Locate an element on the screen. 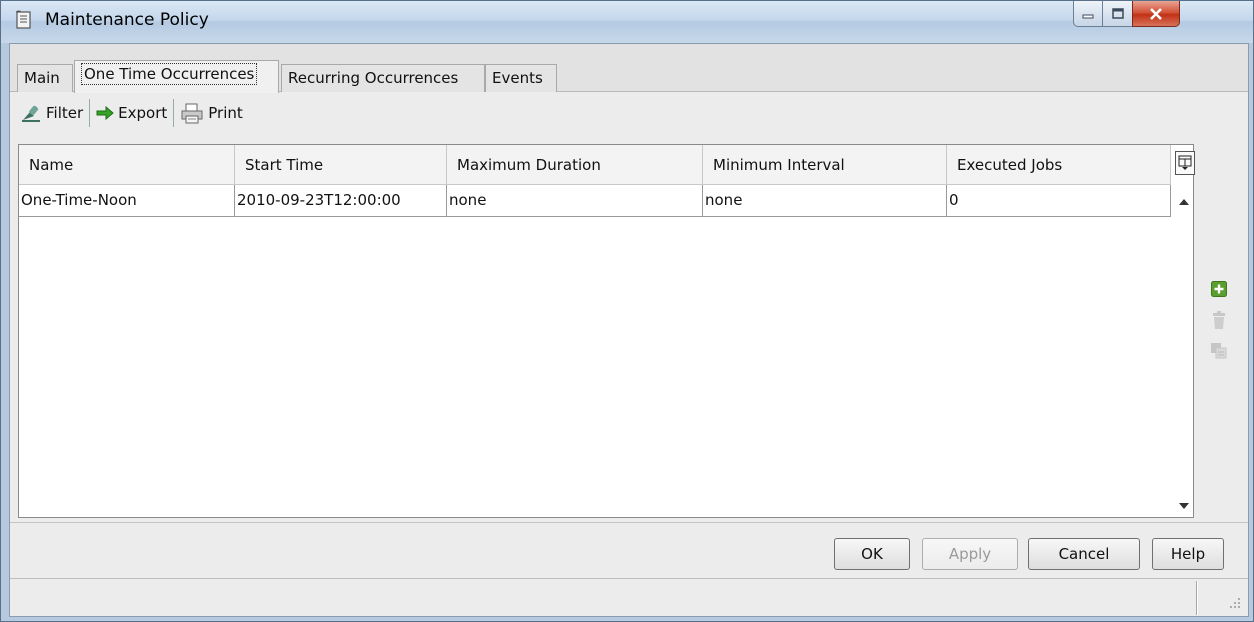 This screenshot has width=1254, height=622. apply-button: Apply is located at coordinates (970, 554).